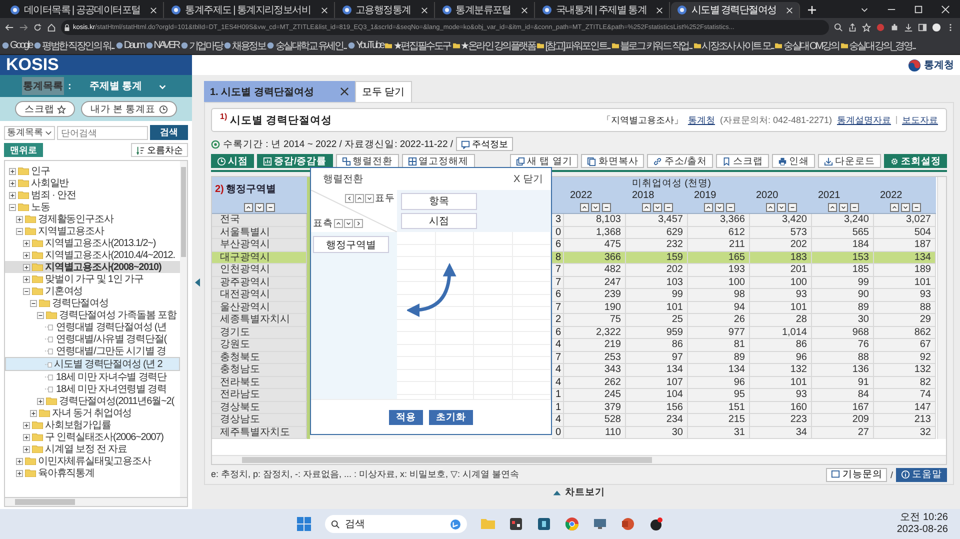 This screenshot has height=539, width=960. Describe the element at coordinates (17, 45) in the screenshot. I see `bookmark: Google` at that location.